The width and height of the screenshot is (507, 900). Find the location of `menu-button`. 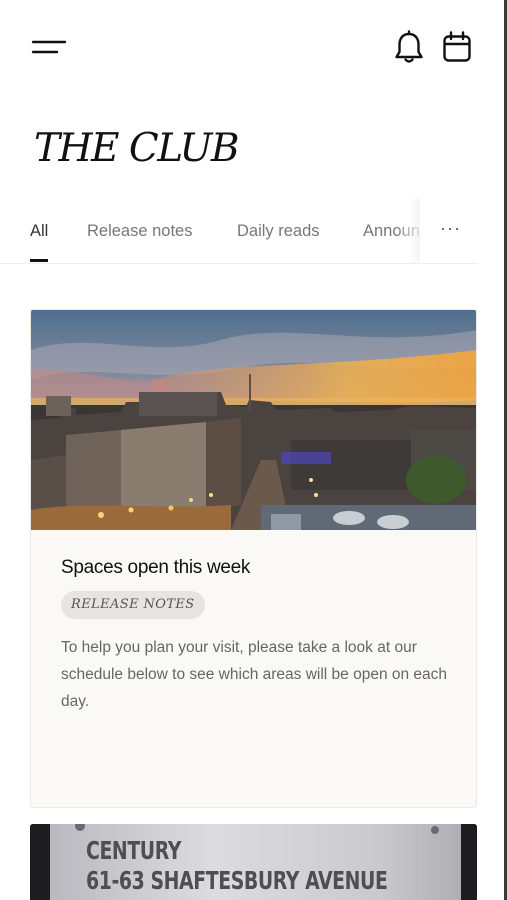

menu-button is located at coordinates (50, 47).